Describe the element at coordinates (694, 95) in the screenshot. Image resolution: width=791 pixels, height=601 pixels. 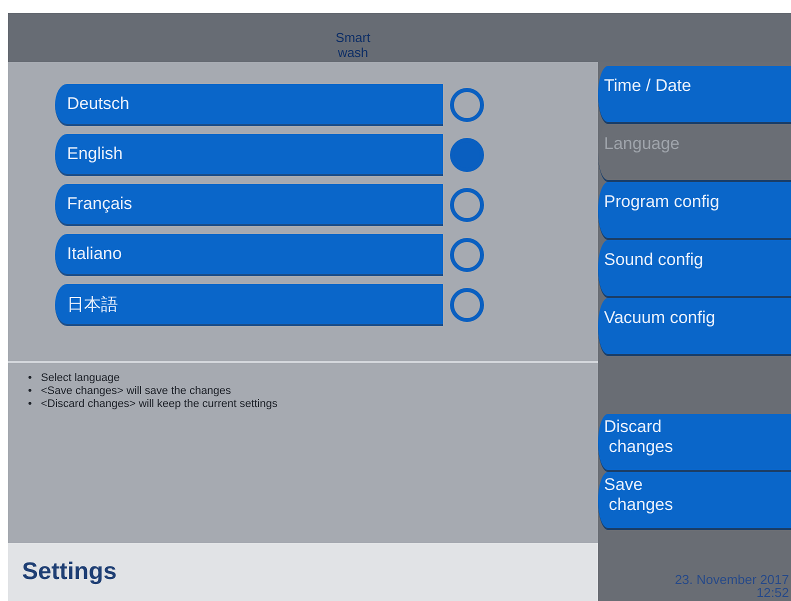
I see `menu-button: Time / Date` at that location.